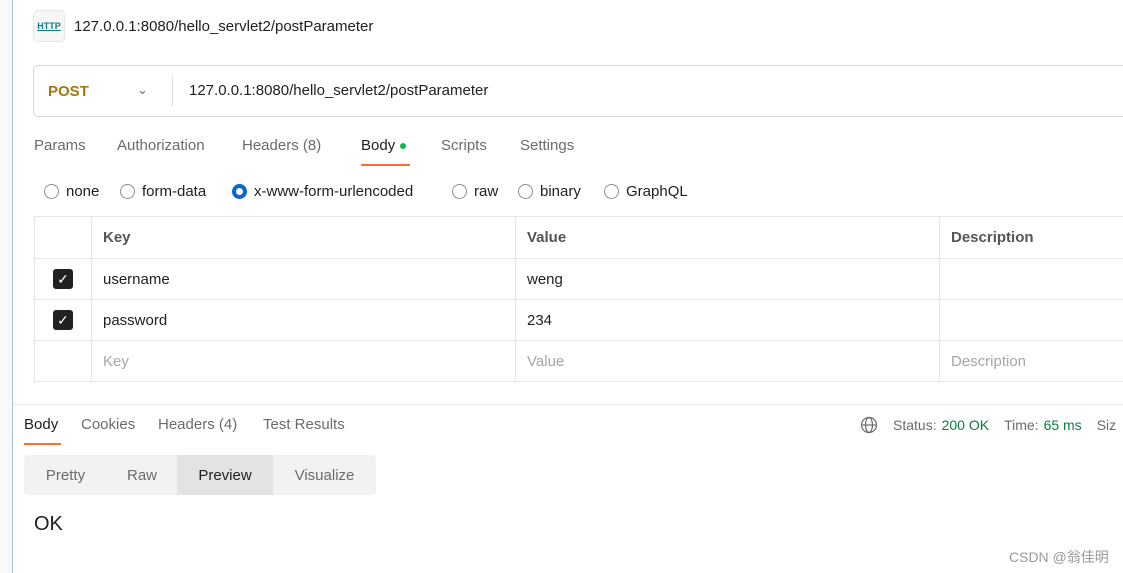  What do you see at coordinates (225, 475) in the screenshot?
I see `view-preview: Preview` at bounding box center [225, 475].